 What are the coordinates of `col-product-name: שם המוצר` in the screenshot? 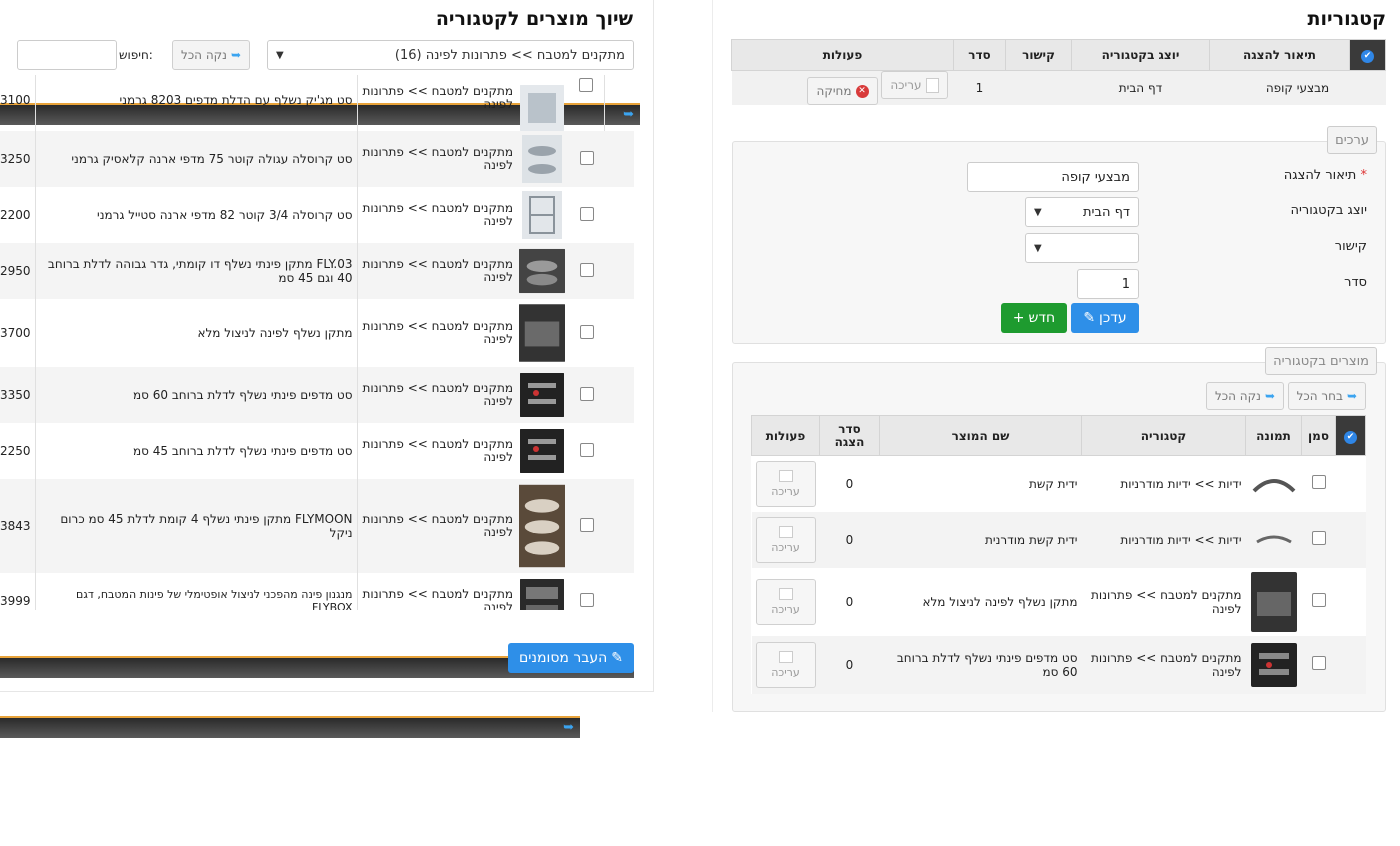 It's located at (980, 435).